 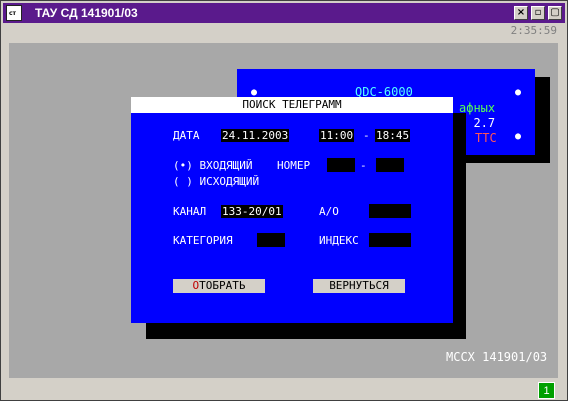 What do you see at coordinates (294, 165) in the screenshot?
I see `number-label: НОМЕР` at bounding box center [294, 165].